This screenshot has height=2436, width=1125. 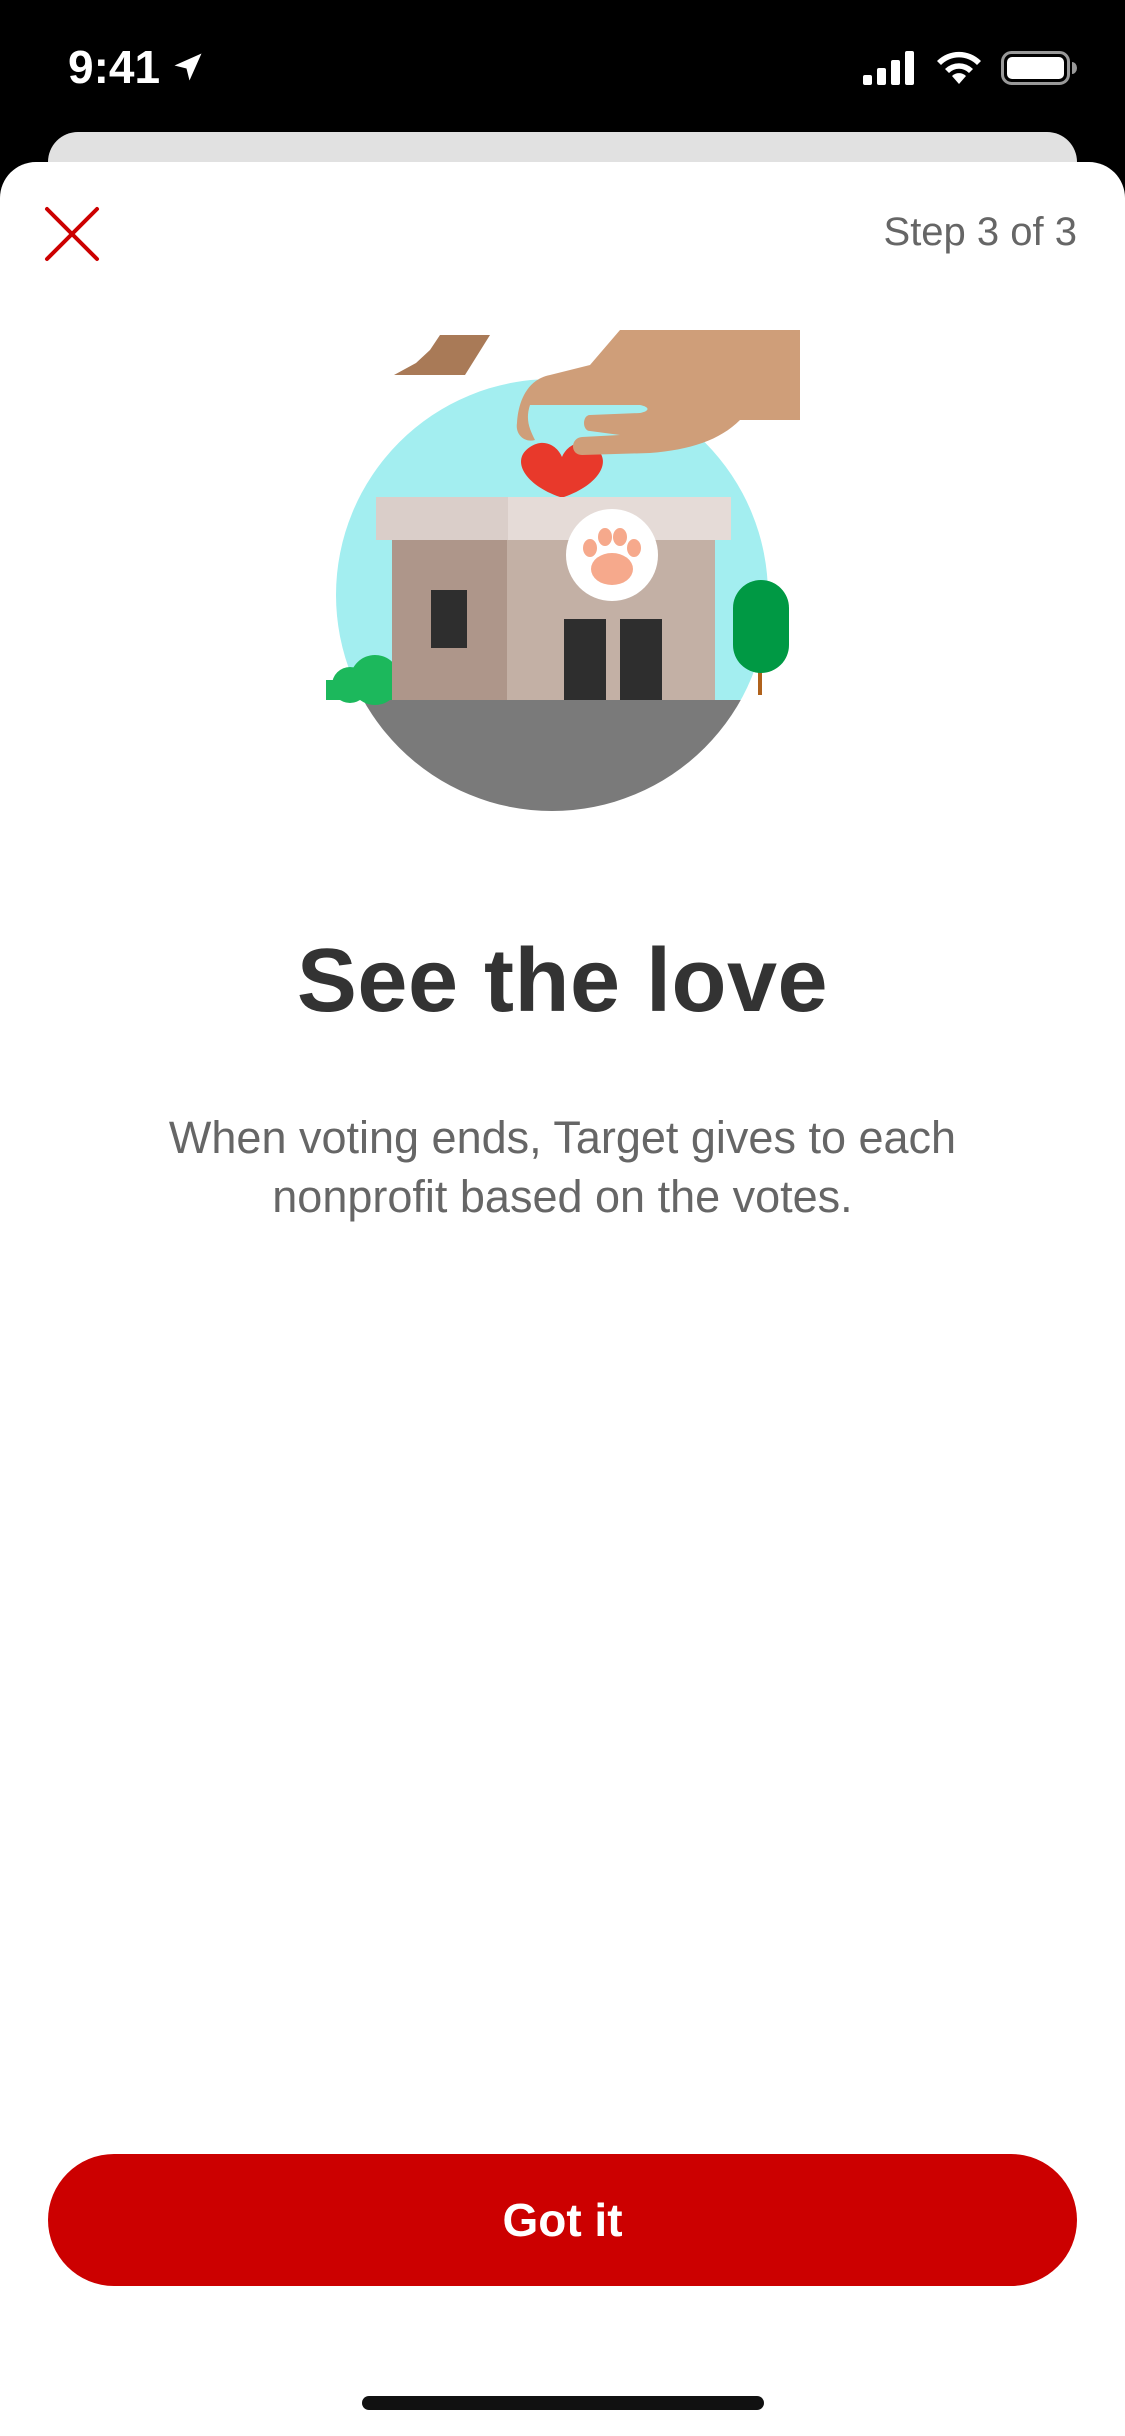 What do you see at coordinates (562, 2220) in the screenshot?
I see `got-it-button: Got it` at bounding box center [562, 2220].